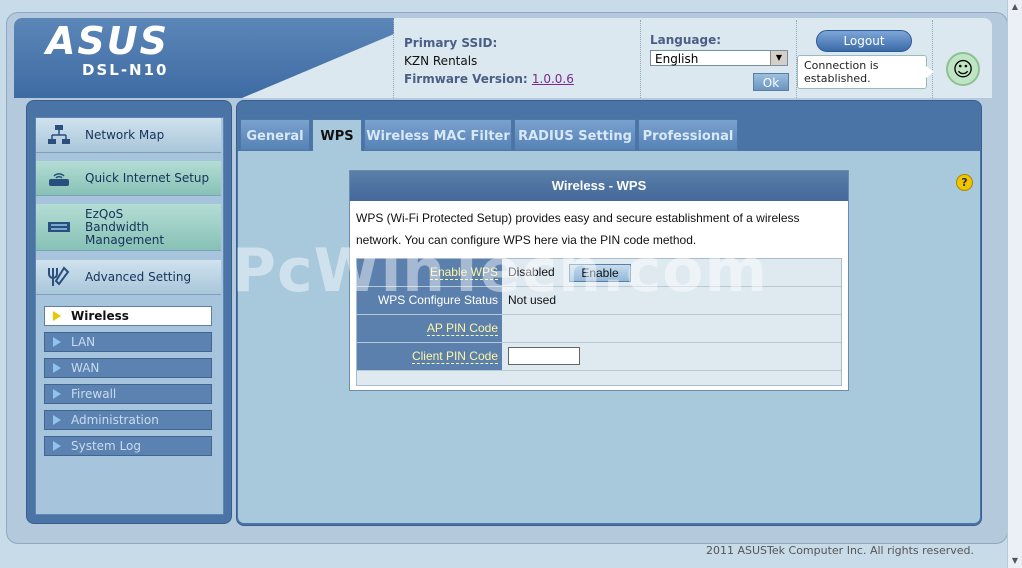 This screenshot has height=568, width=1022. Describe the element at coordinates (125, 227) in the screenshot. I see `sidebar-item-label: EzQoS Bandwidth Management` at that location.